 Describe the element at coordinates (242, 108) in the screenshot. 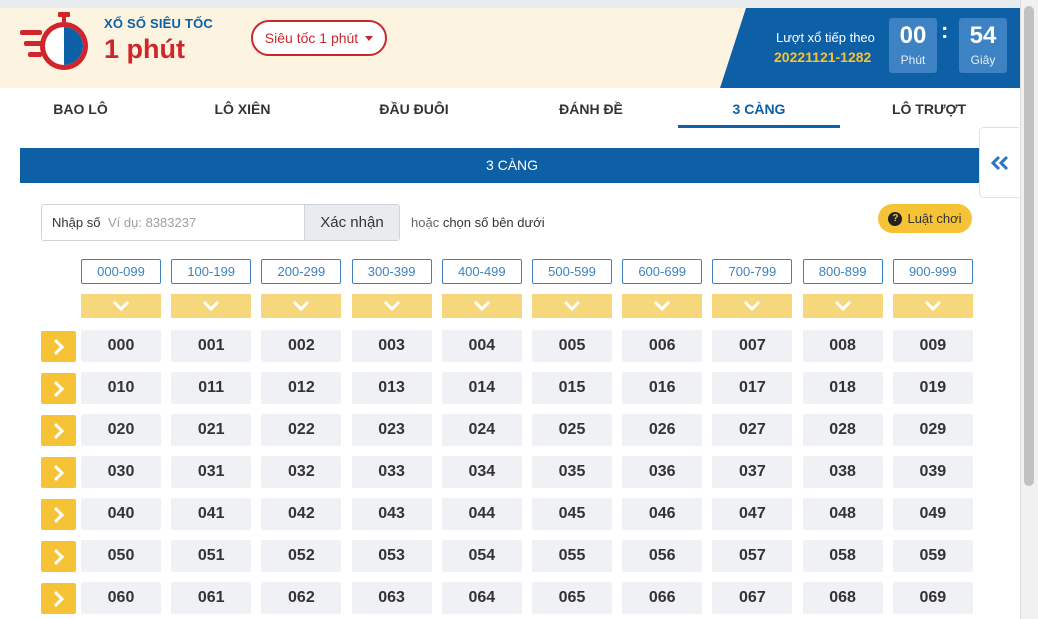

I see `tab-lo-xien: LÔ XIÊN` at that location.